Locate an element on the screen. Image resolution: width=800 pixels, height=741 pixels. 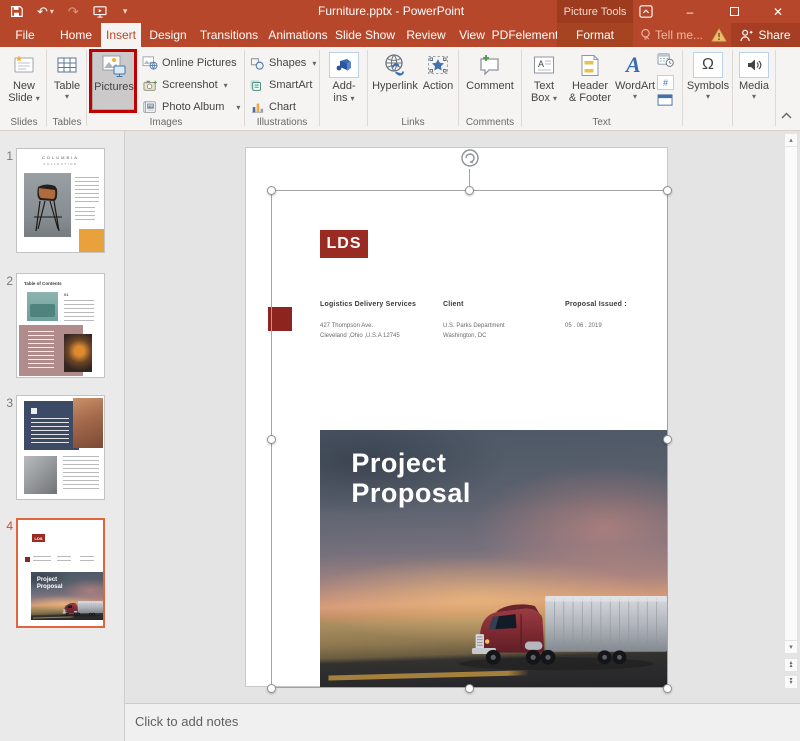
table-button: Table ▾ is located at coordinates (67, 75).